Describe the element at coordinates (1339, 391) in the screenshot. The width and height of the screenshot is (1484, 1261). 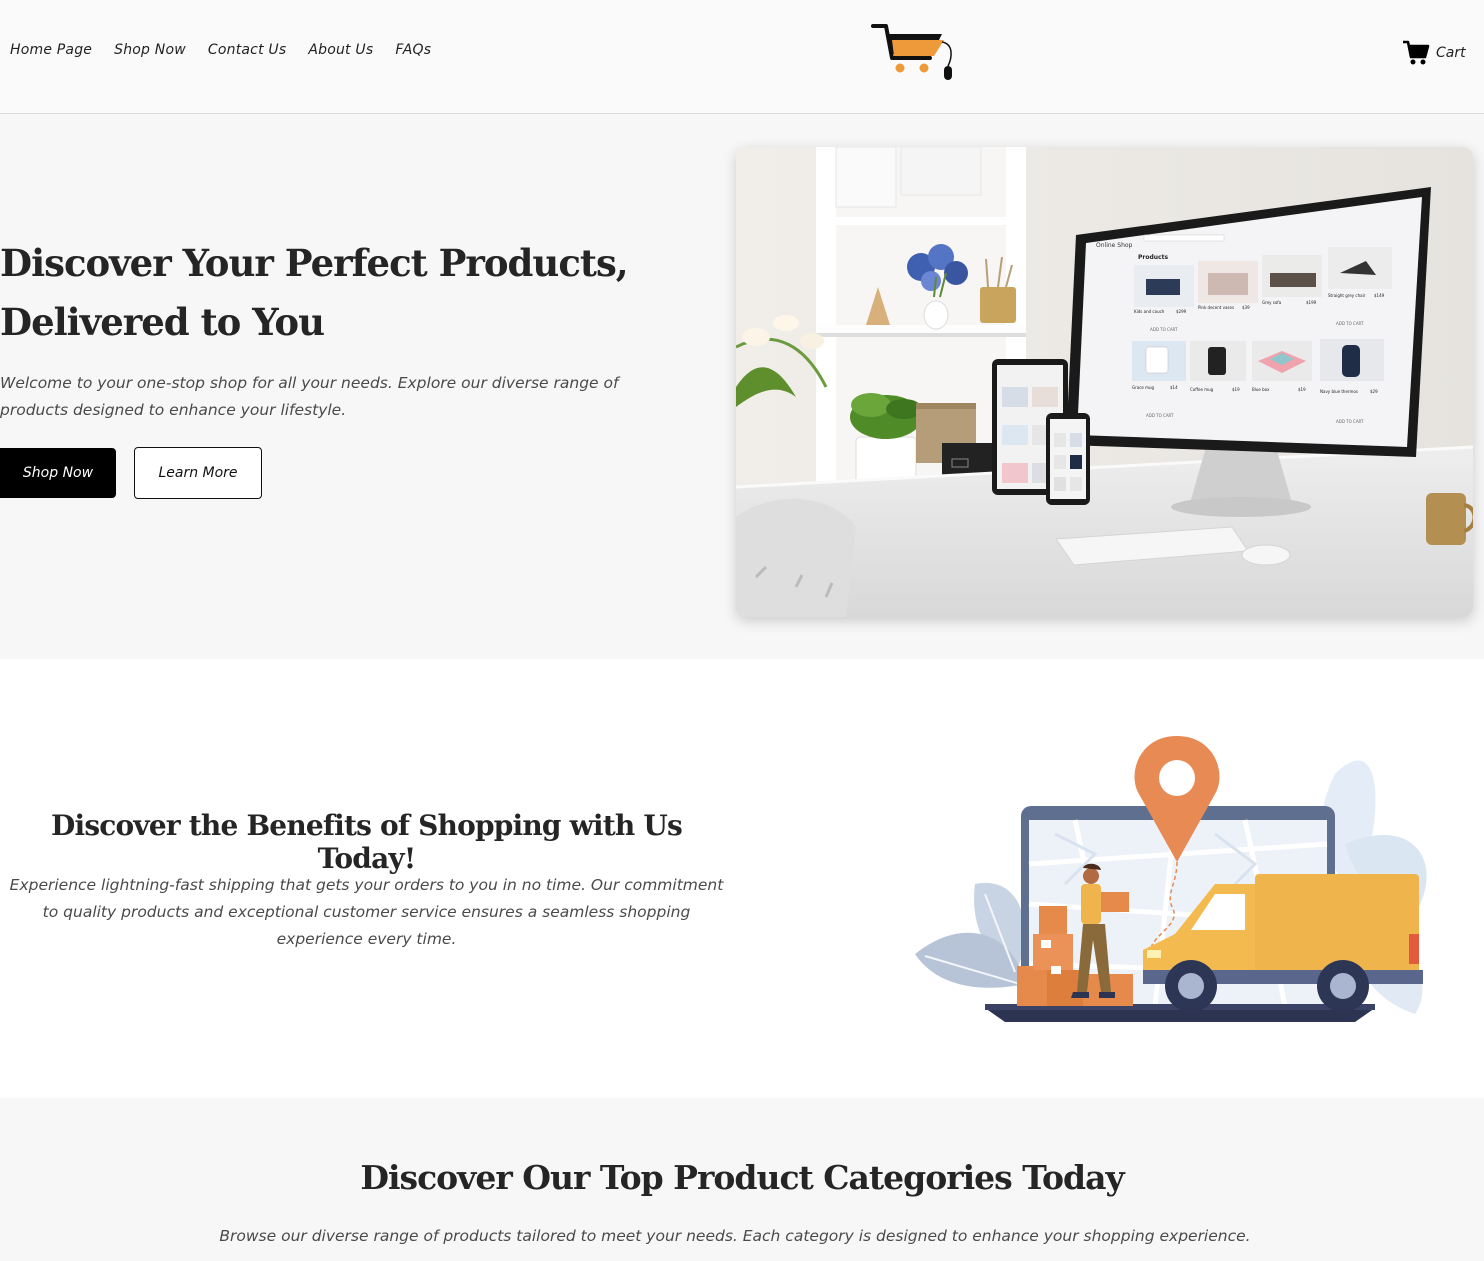
I see `screen-product-8: Navy blue thermos` at that location.